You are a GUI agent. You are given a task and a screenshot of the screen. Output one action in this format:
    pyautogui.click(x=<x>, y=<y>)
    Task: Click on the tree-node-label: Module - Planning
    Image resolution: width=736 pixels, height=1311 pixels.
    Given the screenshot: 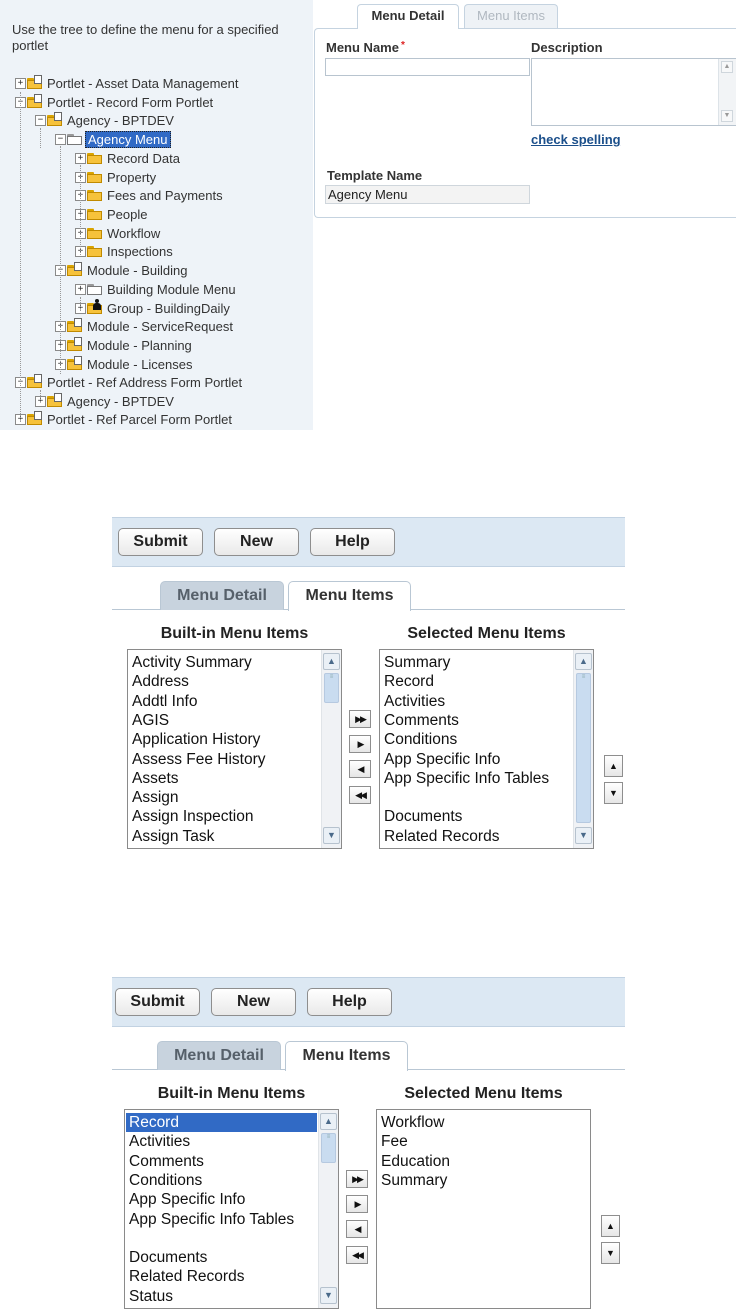 What is the action you would take?
    pyautogui.click(x=139, y=345)
    